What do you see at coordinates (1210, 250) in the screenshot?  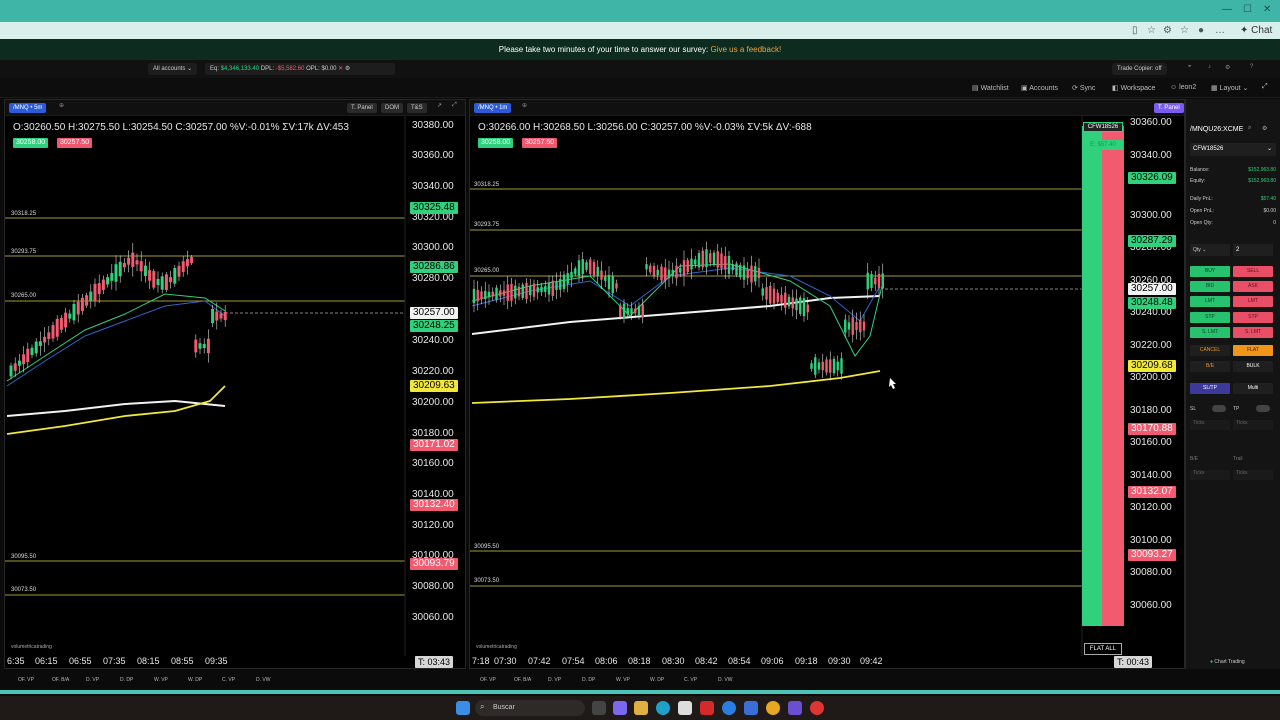 I see `qty-select: Qty ⌄` at bounding box center [1210, 250].